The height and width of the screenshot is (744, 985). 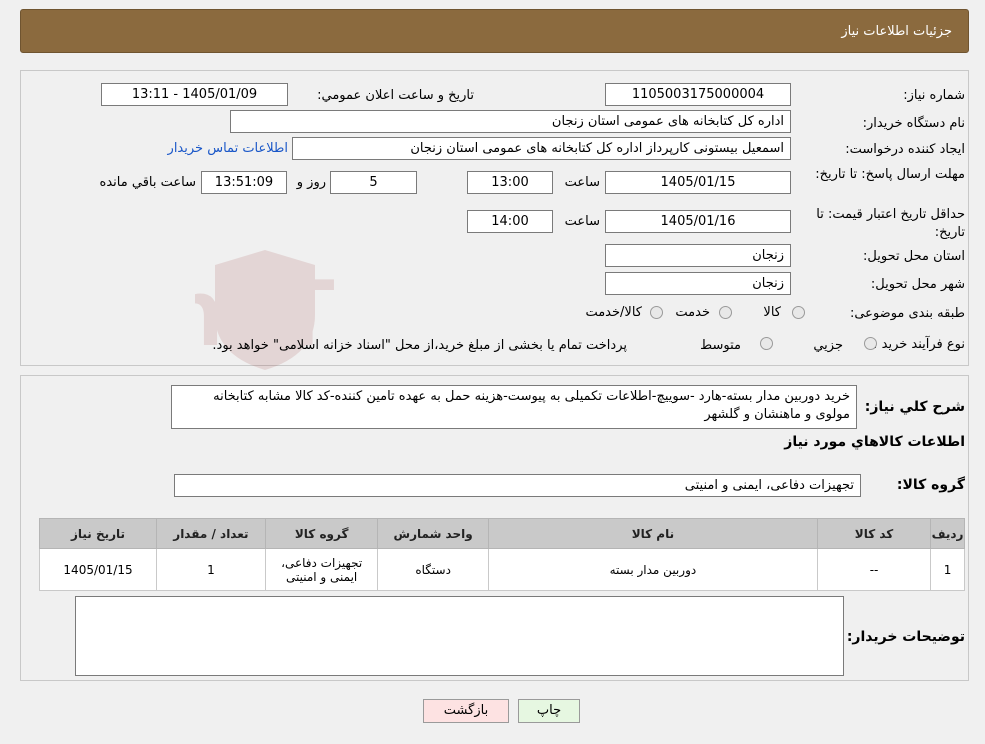 I want to click on col-goods-name: نام کالا, so click(x=653, y=533).